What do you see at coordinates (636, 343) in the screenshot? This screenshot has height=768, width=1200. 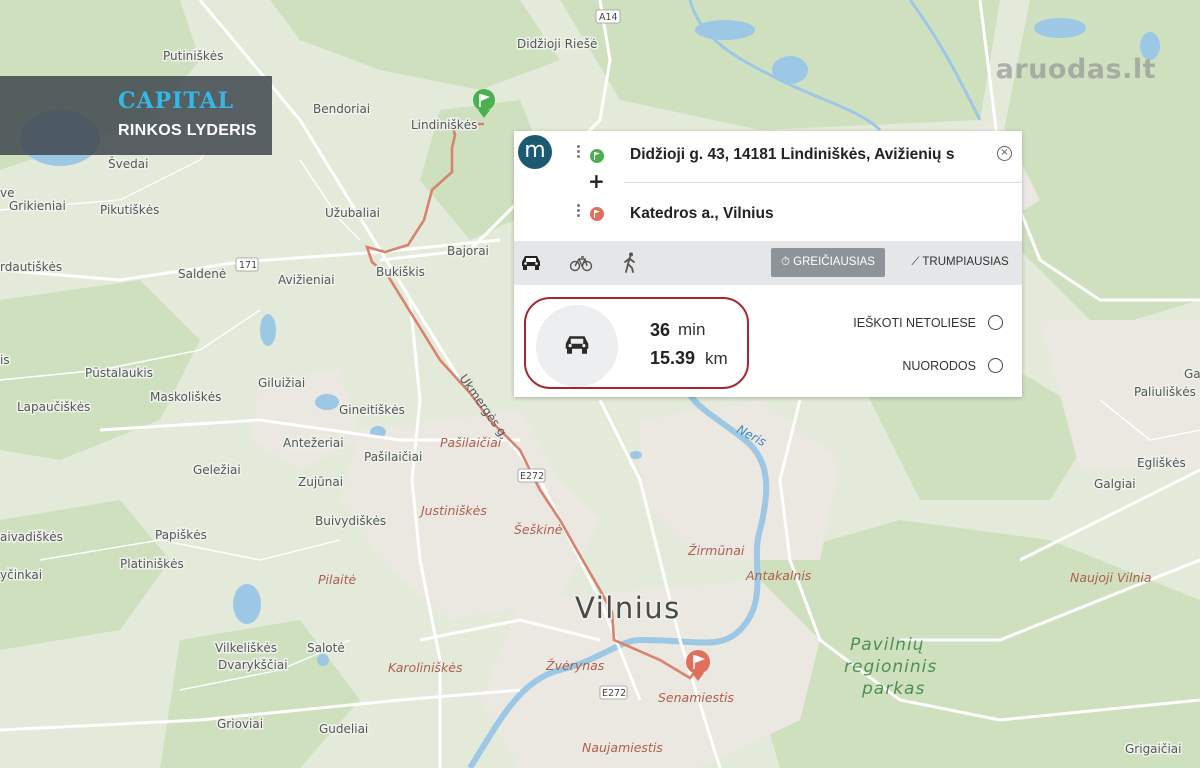 I see `result-highlight` at bounding box center [636, 343].